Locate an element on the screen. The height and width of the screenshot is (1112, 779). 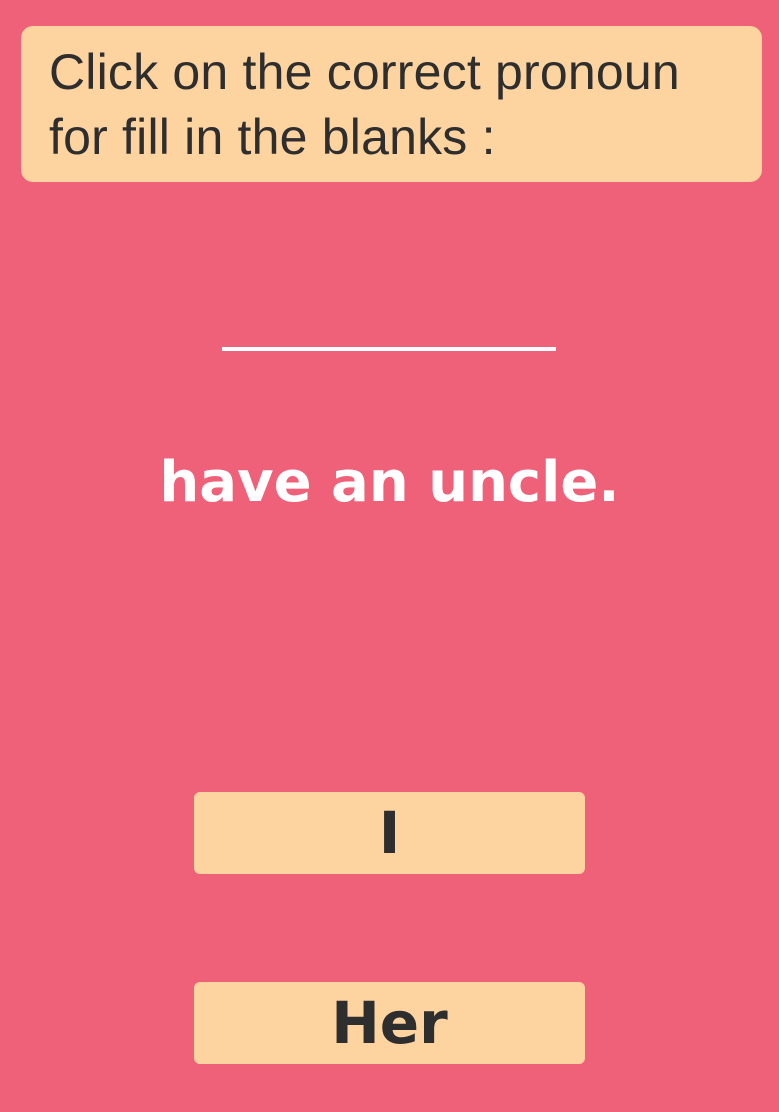
option-label: Her is located at coordinates (389, 1023).